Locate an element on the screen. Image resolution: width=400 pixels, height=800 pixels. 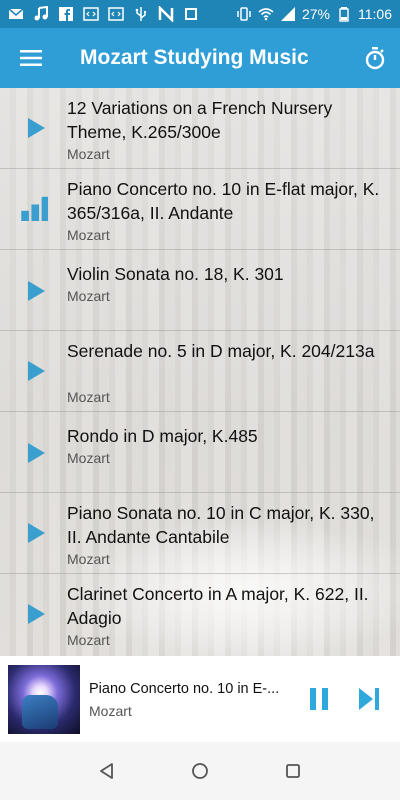
status-bar: 27% 11:06 is located at coordinates (200, 14).